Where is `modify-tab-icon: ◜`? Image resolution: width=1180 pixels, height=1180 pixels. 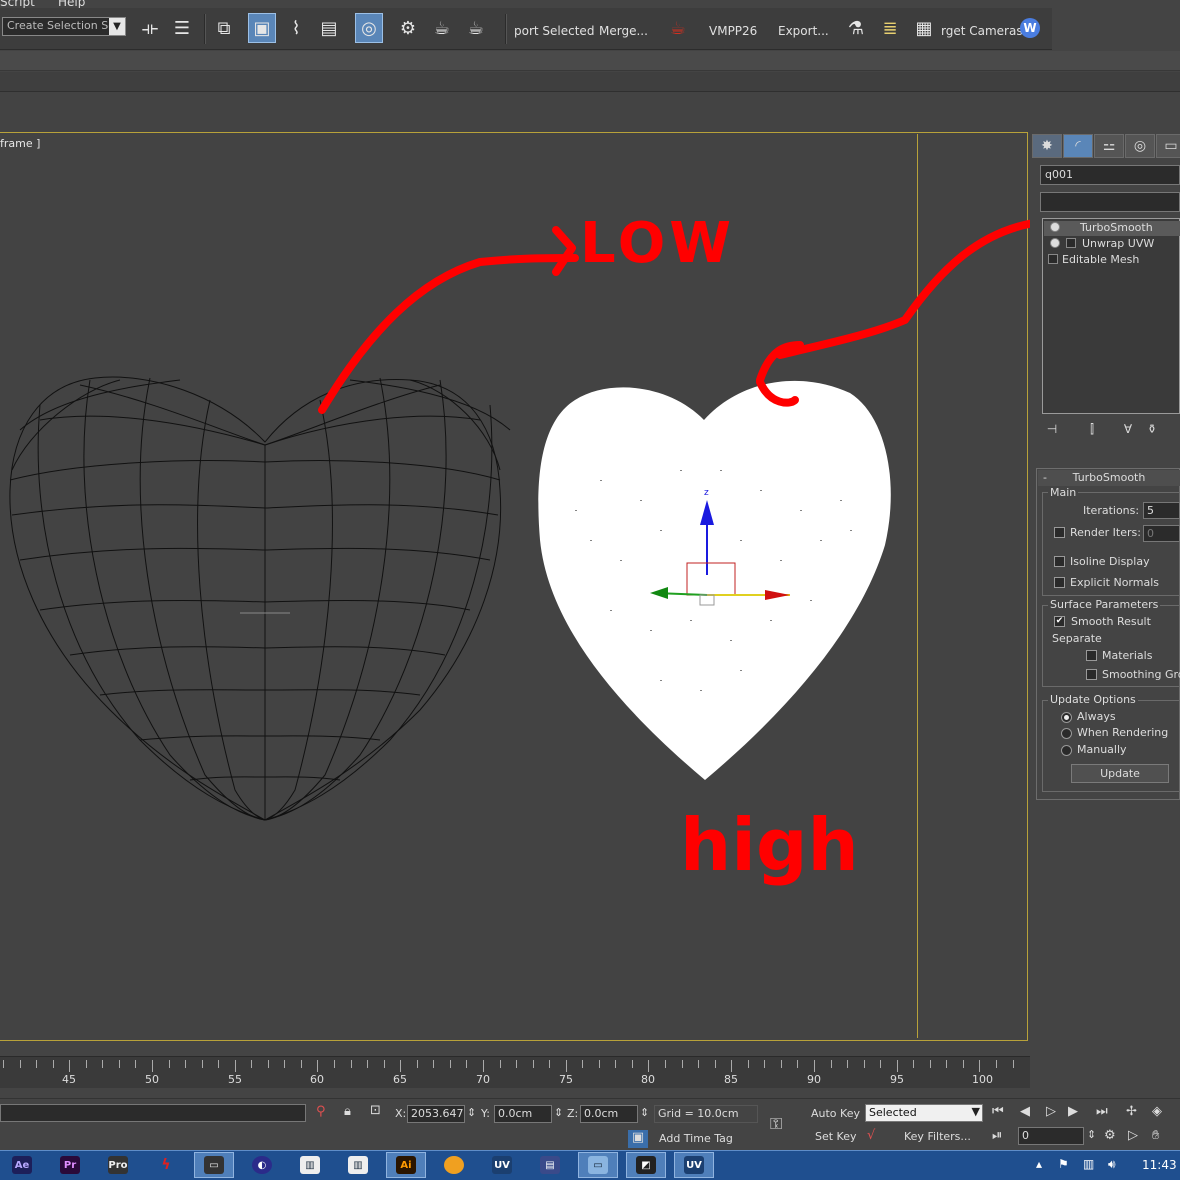 modify-tab-icon: ◜ is located at coordinates (1078, 146).